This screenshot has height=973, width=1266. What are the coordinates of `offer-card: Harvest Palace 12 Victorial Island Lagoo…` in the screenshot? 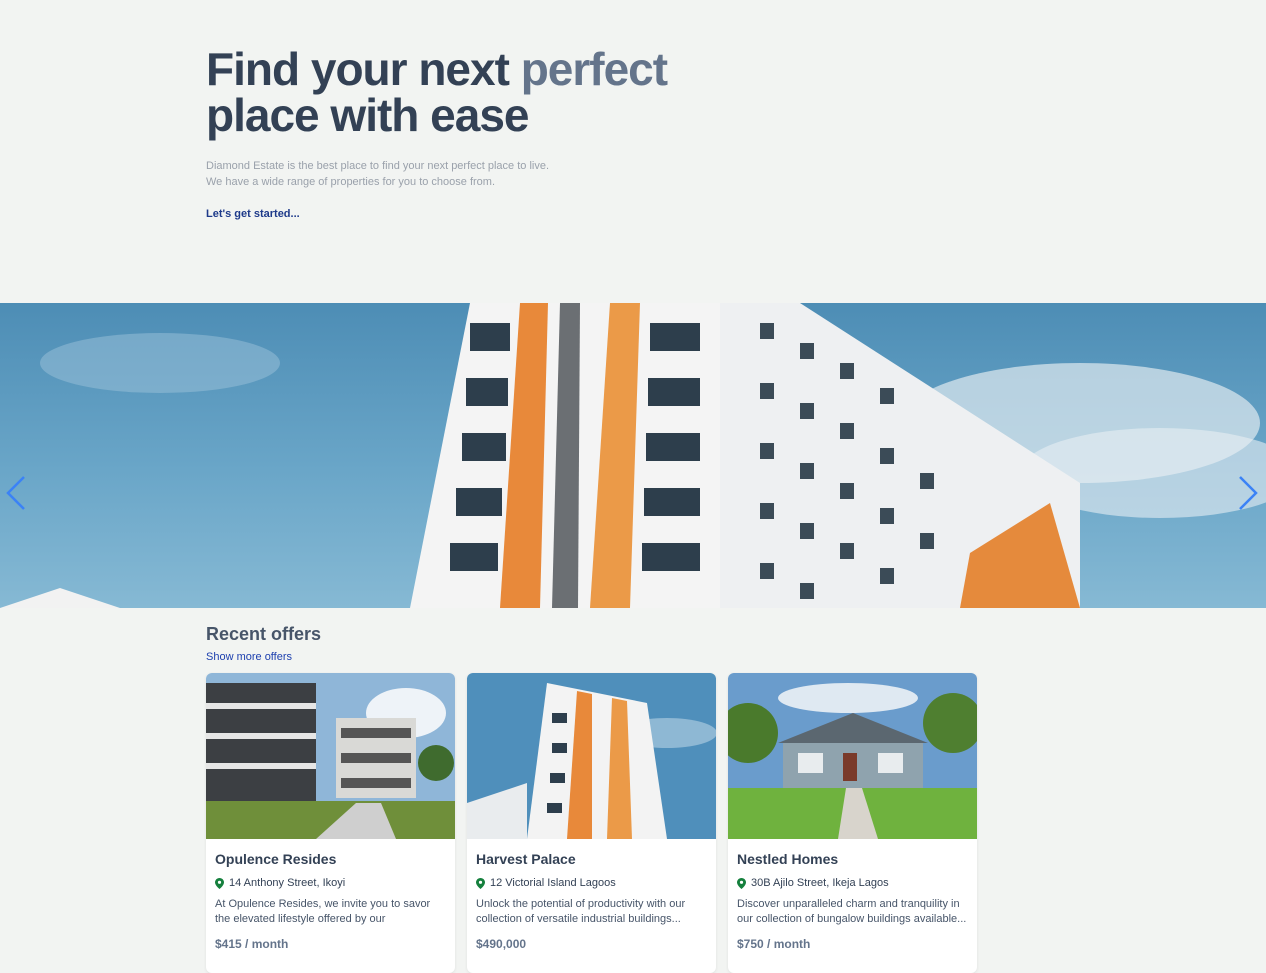 It's located at (591, 823).